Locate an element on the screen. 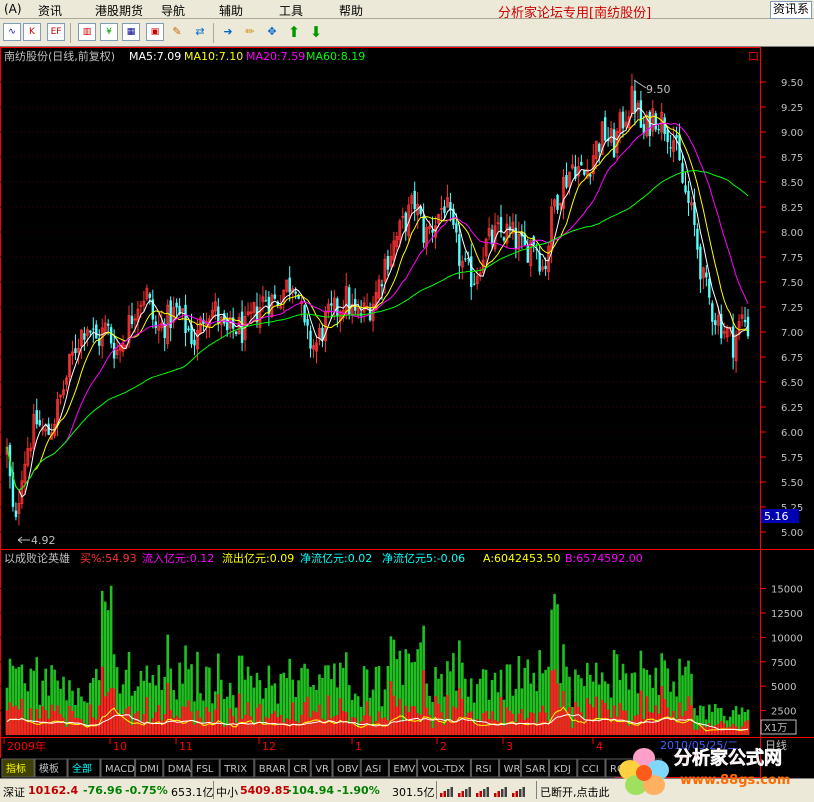 The width and height of the screenshot is (814, 802). menu-assist: 辅助 is located at coordinates (231, 10).